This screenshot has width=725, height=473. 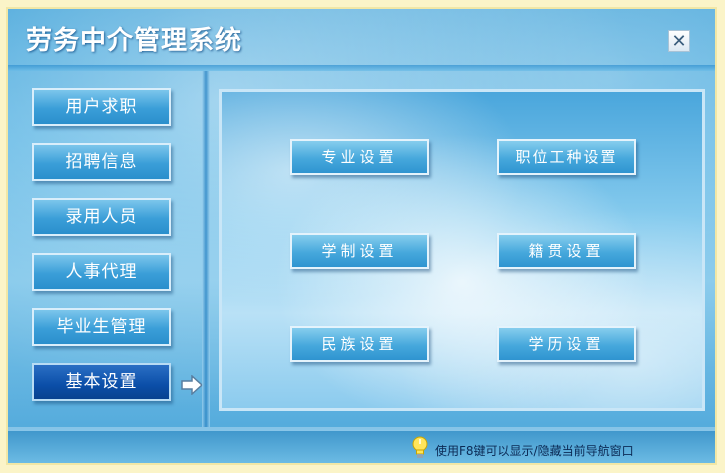 I want to click on sidebar-item-recruitment-info: 招聘信息, so click(x=101, y=162).